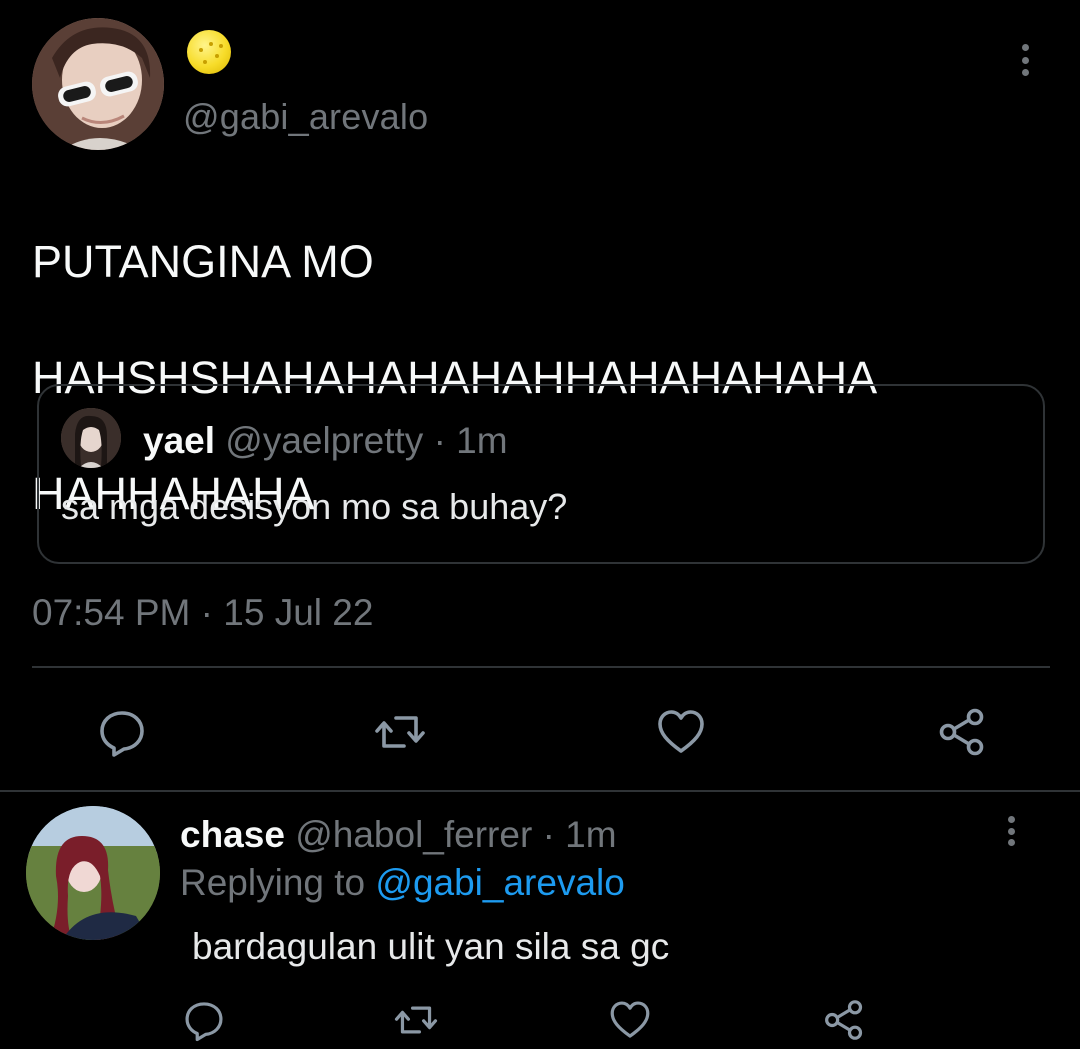  I want to click on reply-author-name: chase, so click(232, 834).